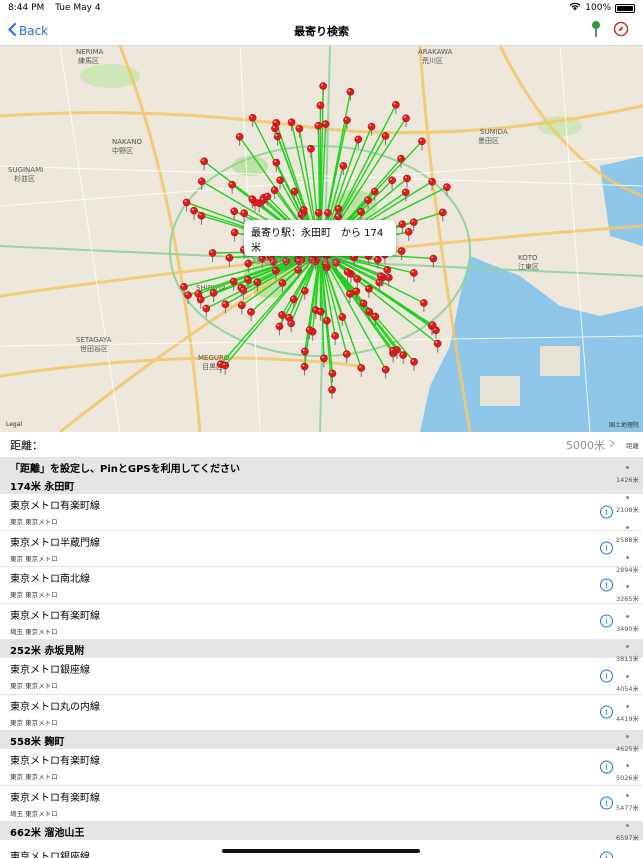 This screenshot has width=643, height=858. I want to click on distance-row: 距離： 5000米, so click(321, 445).